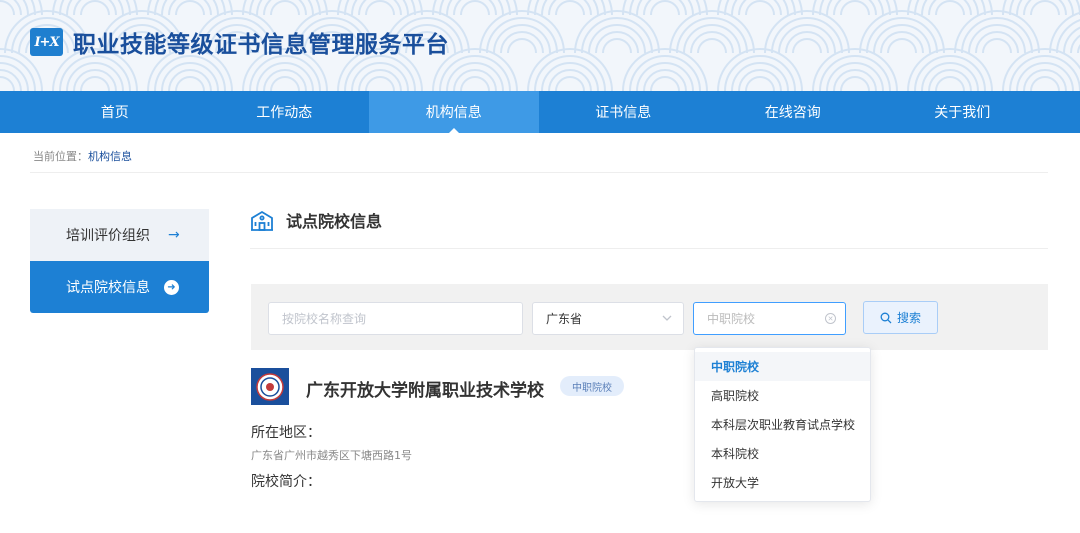  I want to click on nav-item-home: 首页, so click(115, 112).